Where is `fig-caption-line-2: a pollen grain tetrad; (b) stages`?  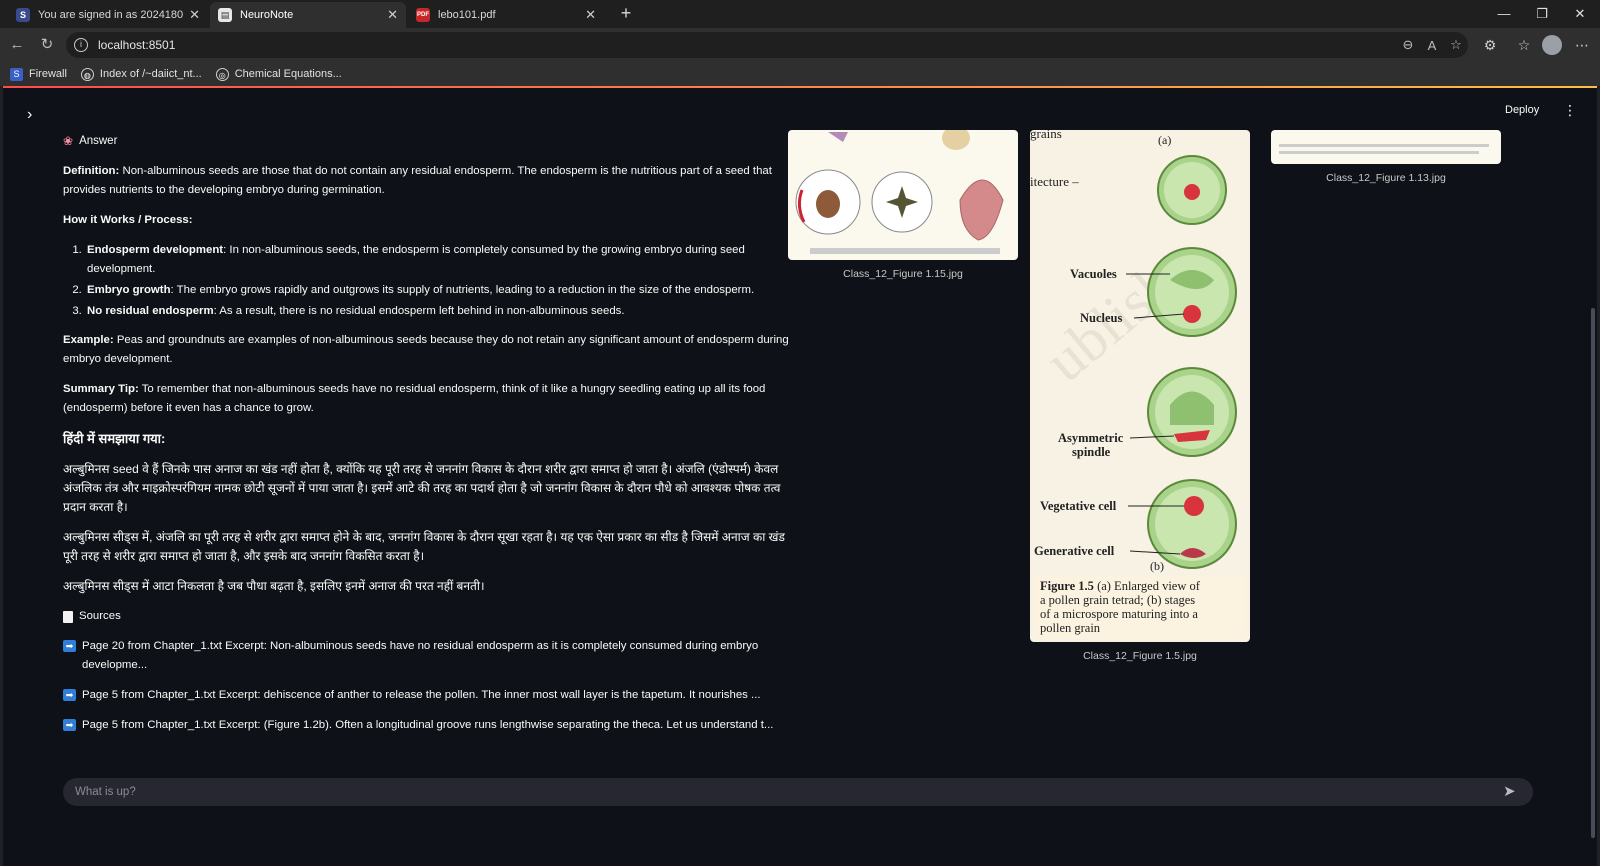 fig-caption-line-2: a pollen grain tetrad; (b) stages is located at coordinates (1117, 600).